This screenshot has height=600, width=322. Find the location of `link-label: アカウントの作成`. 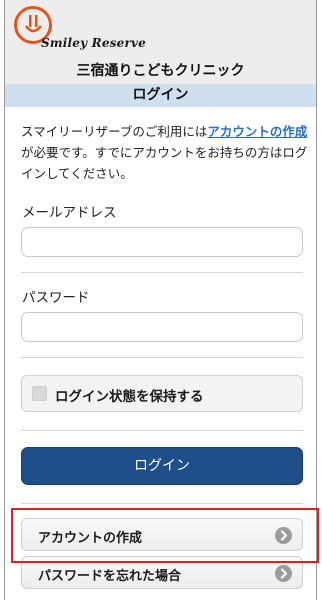

link-label: アカウントの作成 is located at coordinates (90, 538).